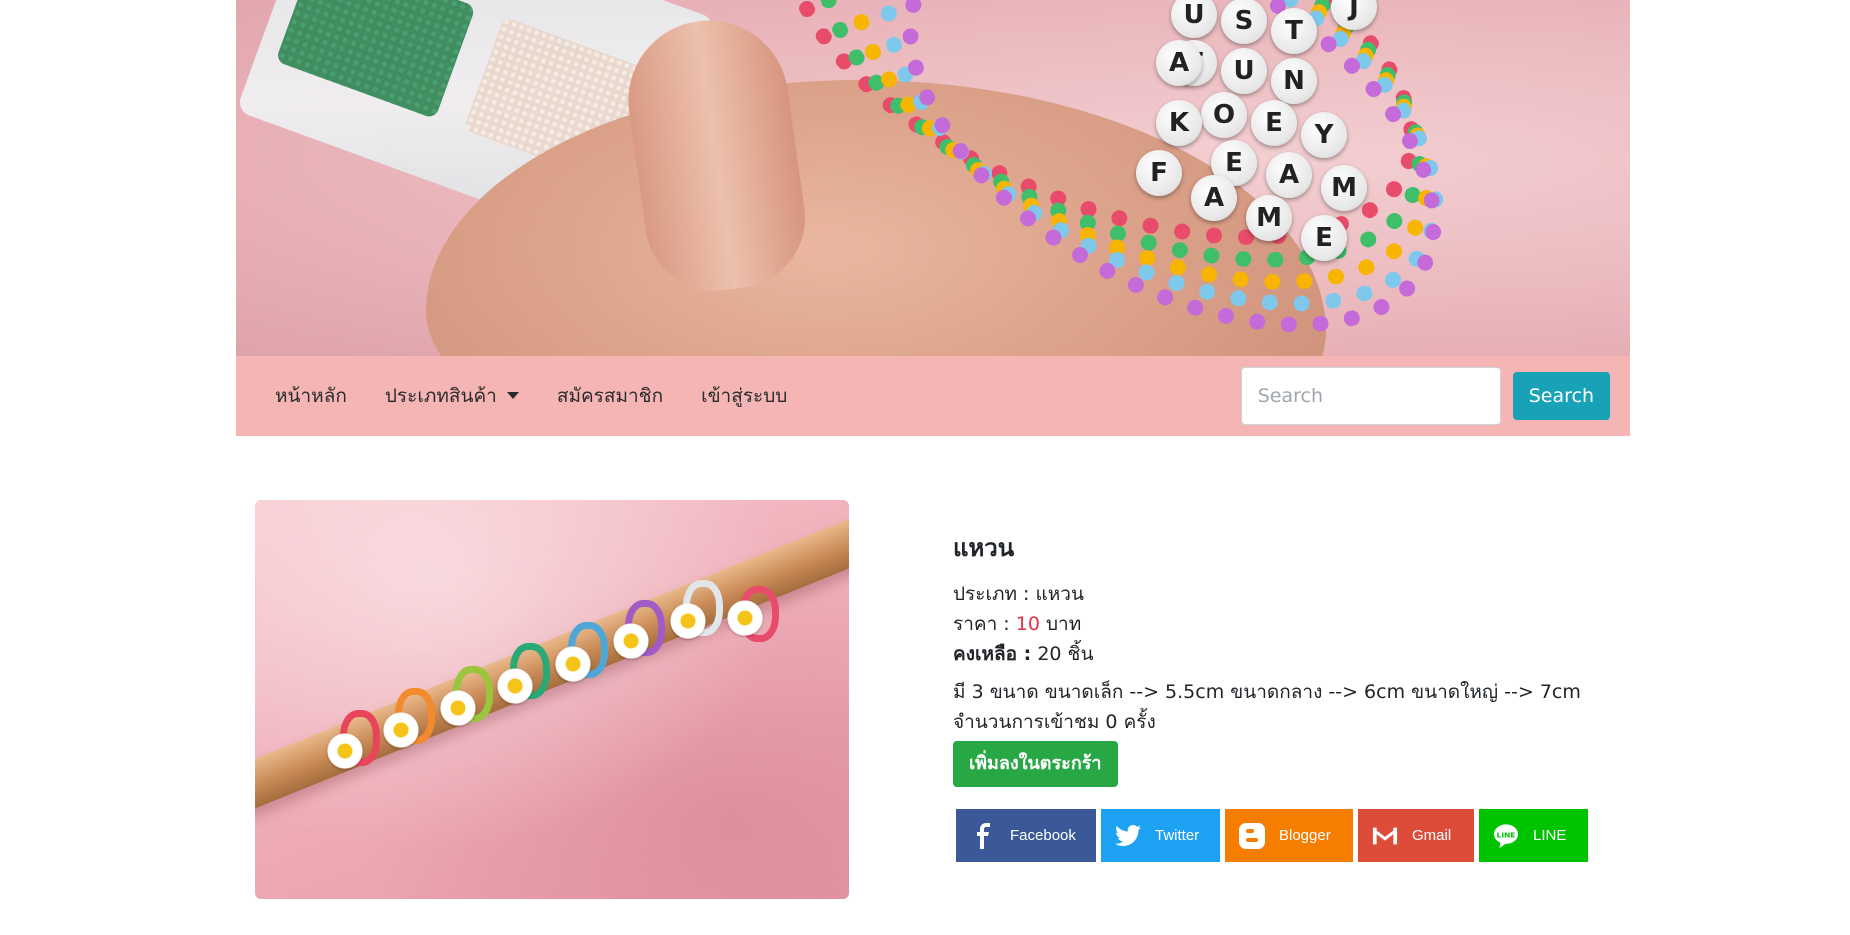 The height and width of the screenshot is (935, 1850). I want to click on price-unit: บาท, so click(1063, 624).